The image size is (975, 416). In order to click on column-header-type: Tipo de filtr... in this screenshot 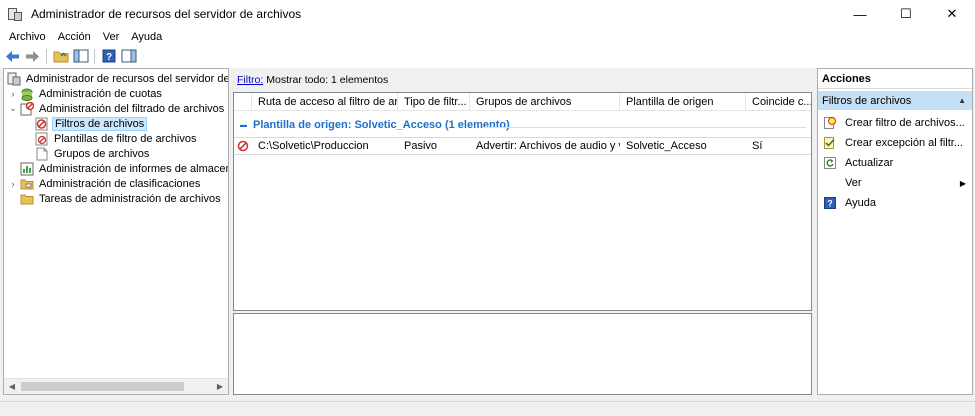, I will do `click(434, 102)`.